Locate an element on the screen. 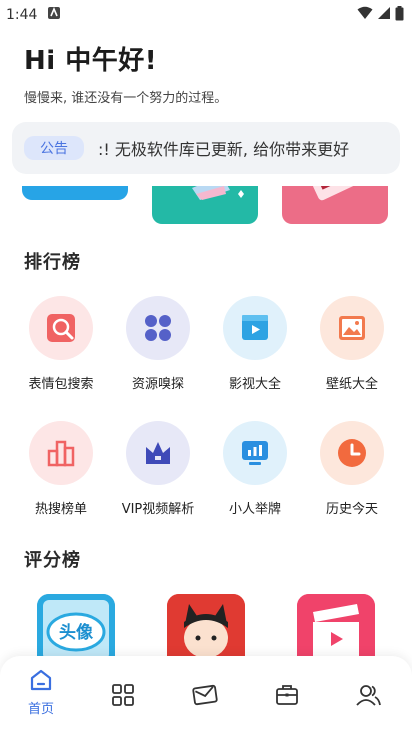 The height and width of the screenshot is (734, 412). notice-bar: 公告 :! 无极软件库已更新, 给你带来更好 is located at coordinates (206, 148).